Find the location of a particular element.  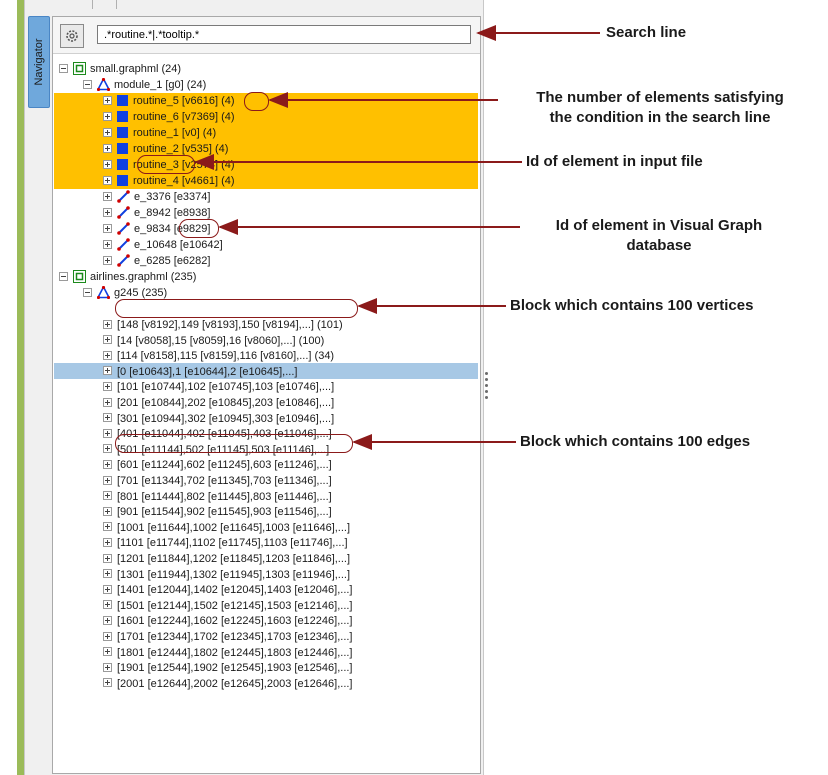

tree-node-edge: e_6285 [e6282] is located at coordinates (156, 261).